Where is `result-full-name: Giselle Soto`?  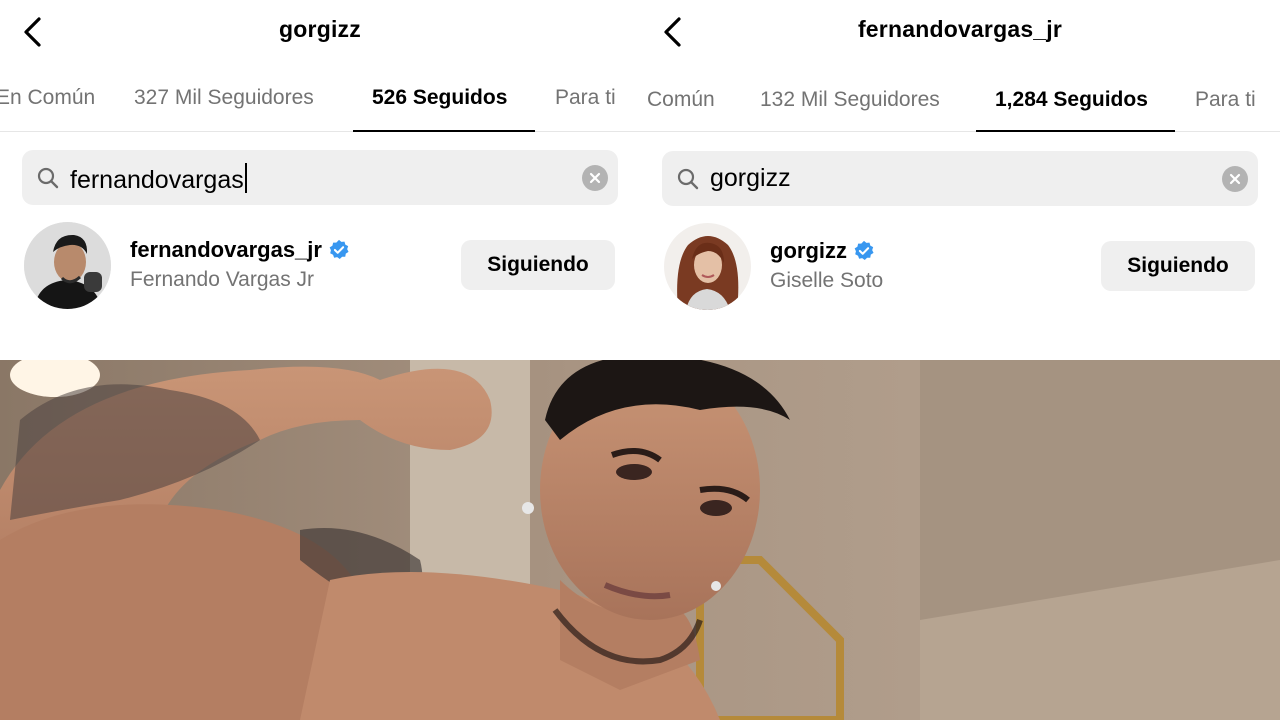
result-full-name: Giselle Soto is located at coordinates (827, 280).